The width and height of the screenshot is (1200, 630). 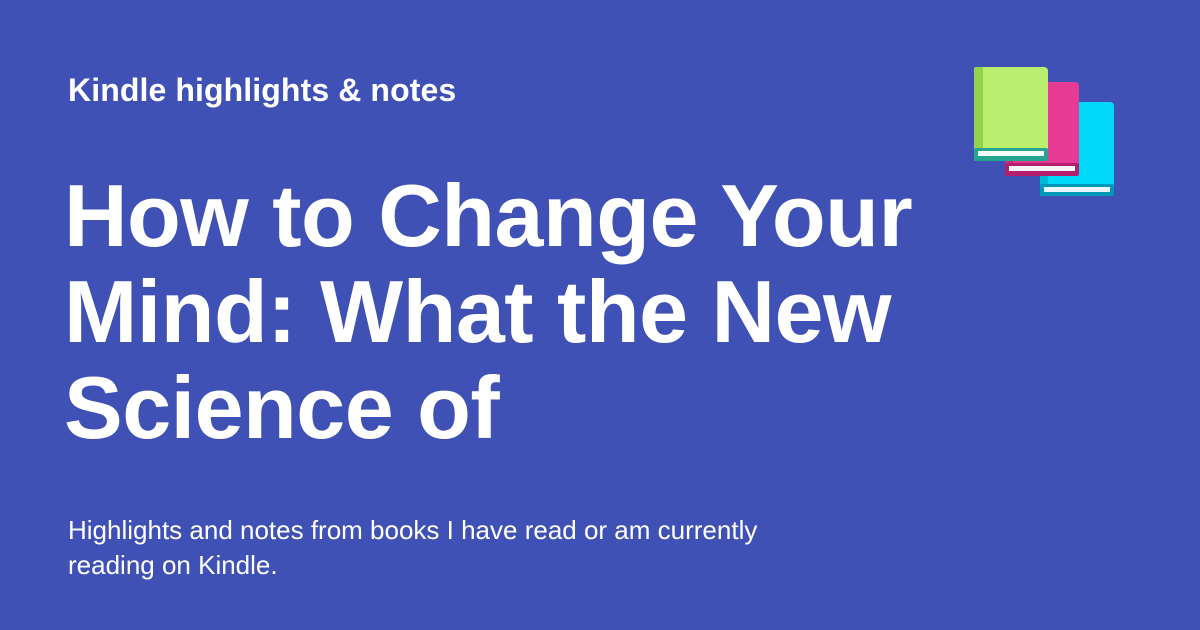 I want to click on stacked-books-icon, so click(x=1044, y=131).